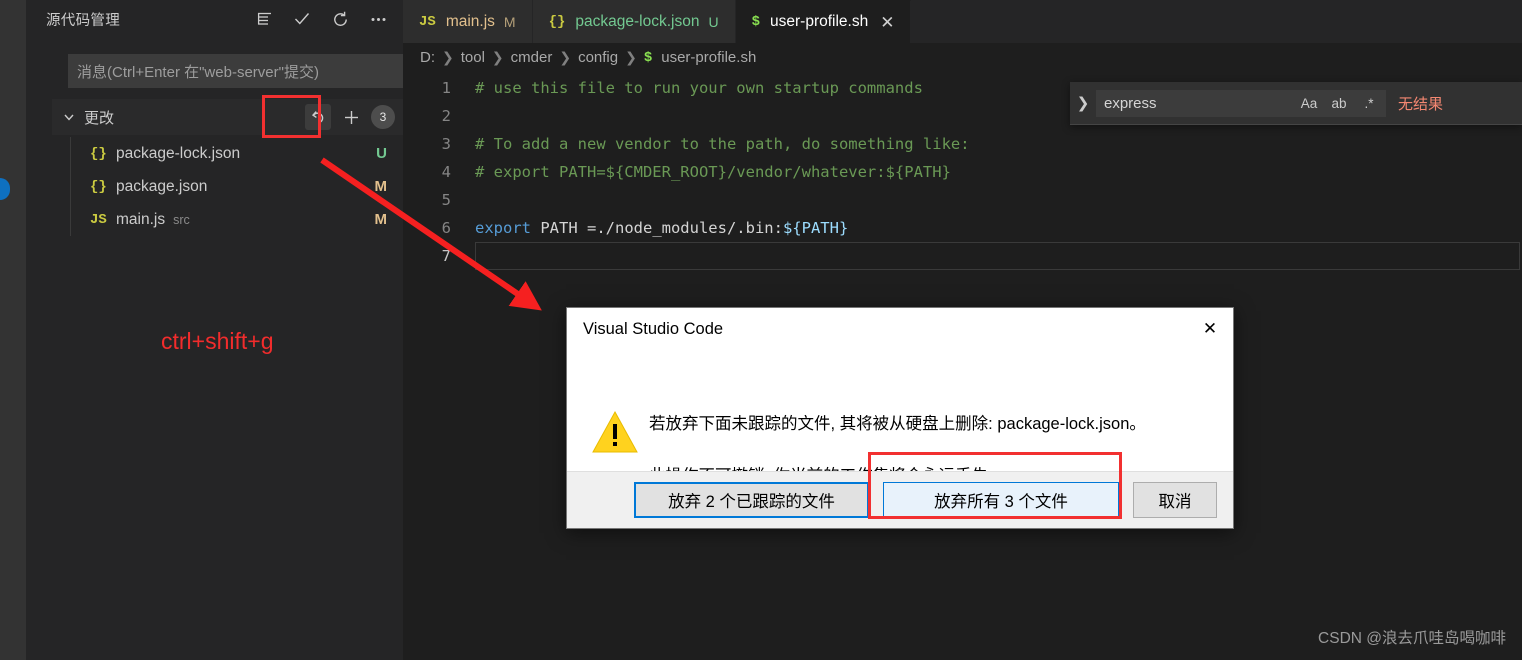 The width and height of the screenshot is (1522, 660). What do you see at coordinates (653, 328) in the screenshot?
I see `dialog-title: Visual Studio Code` at bounding box center [653, 328].